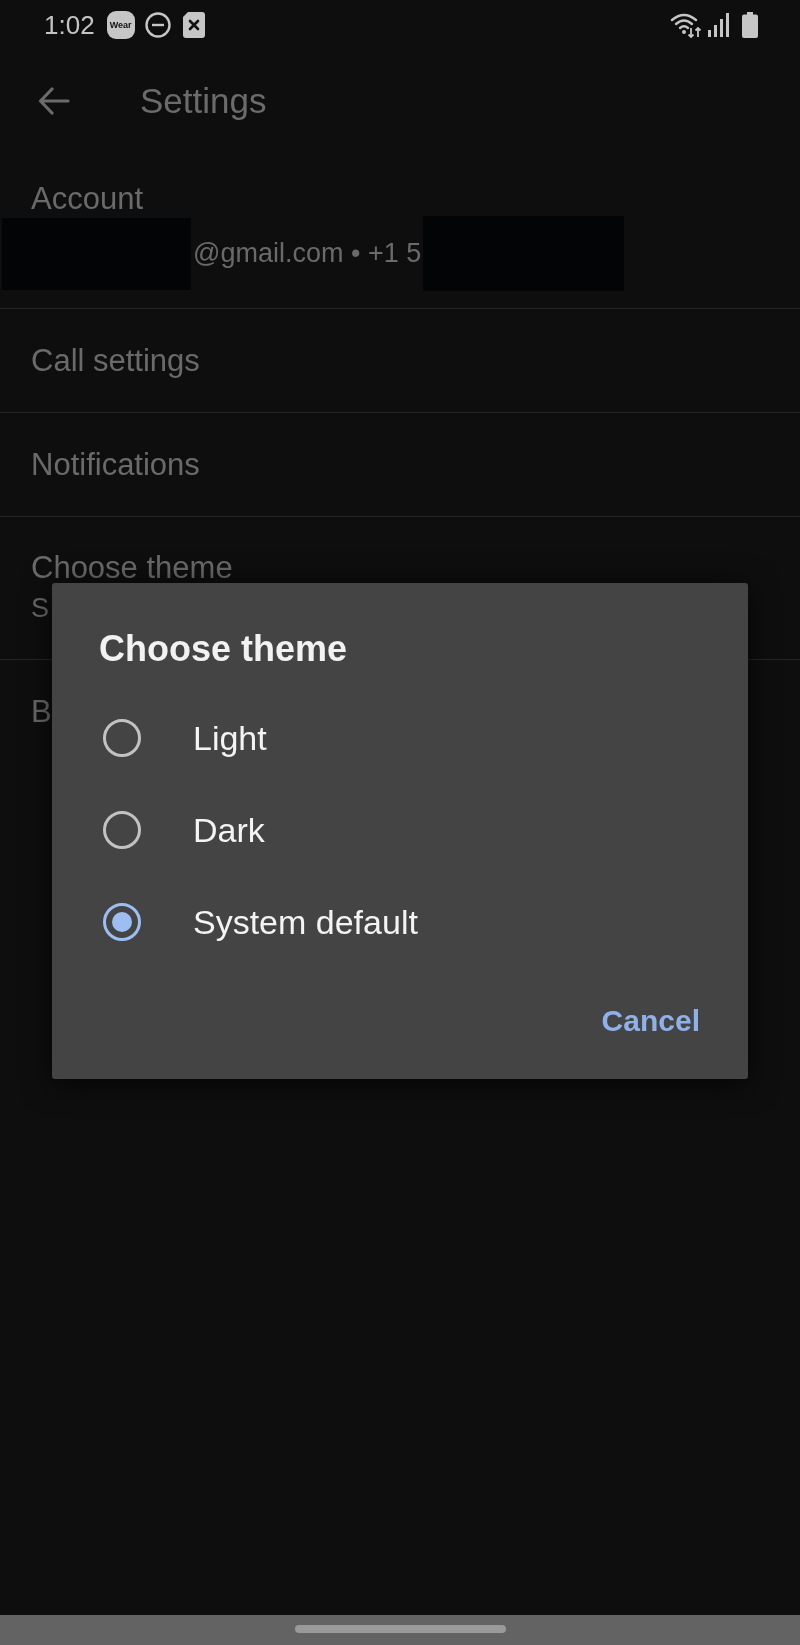  I want to click on settings-item: Call settings, so click(115, 360).